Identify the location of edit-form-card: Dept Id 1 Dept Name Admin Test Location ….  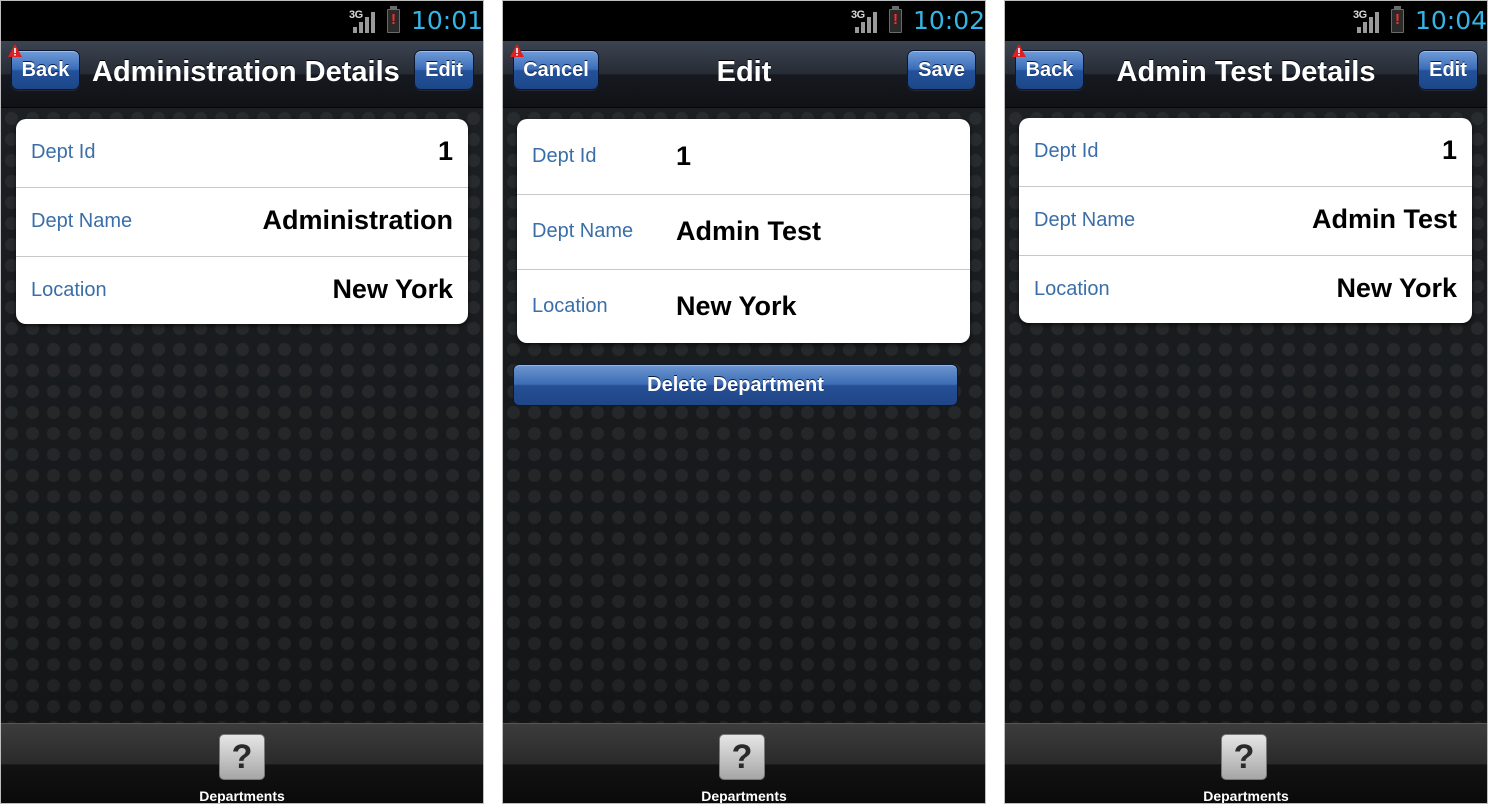
(743, 231).